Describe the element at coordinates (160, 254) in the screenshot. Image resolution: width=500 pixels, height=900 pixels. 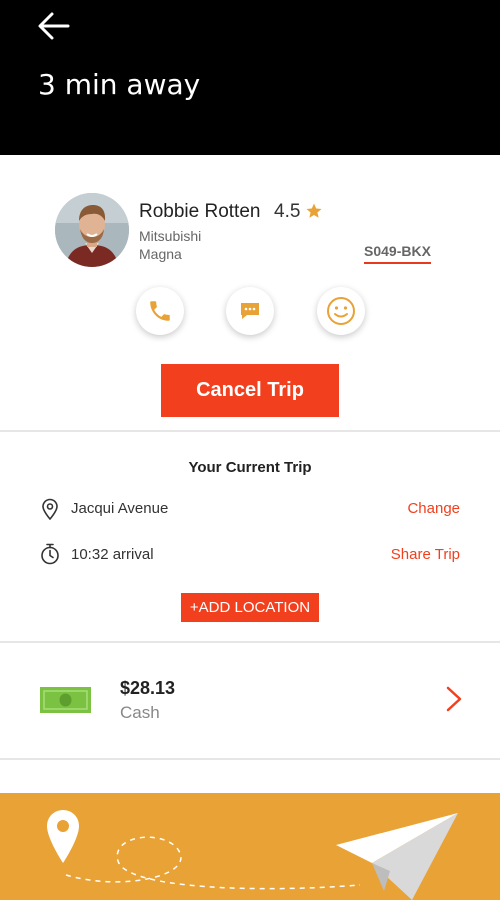
I see `car-model: Magna` at that location.